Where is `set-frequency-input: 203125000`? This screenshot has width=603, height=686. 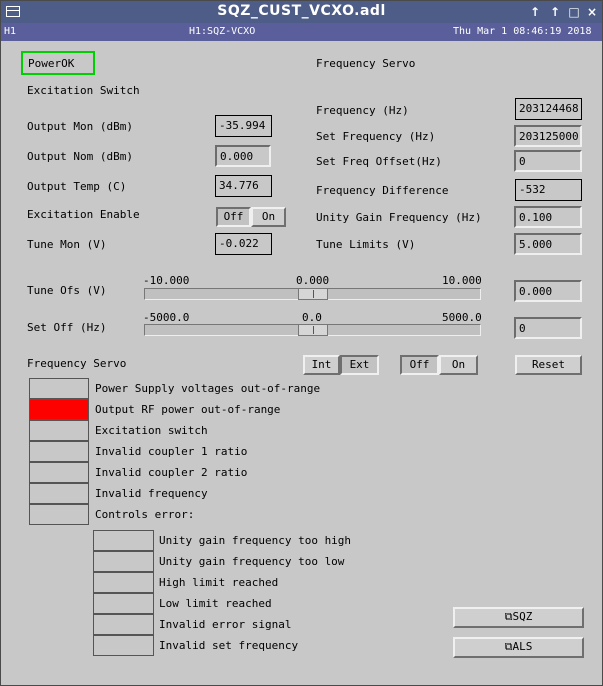
set-frequency-input: 203125000 is located at coordinates (548, 136).